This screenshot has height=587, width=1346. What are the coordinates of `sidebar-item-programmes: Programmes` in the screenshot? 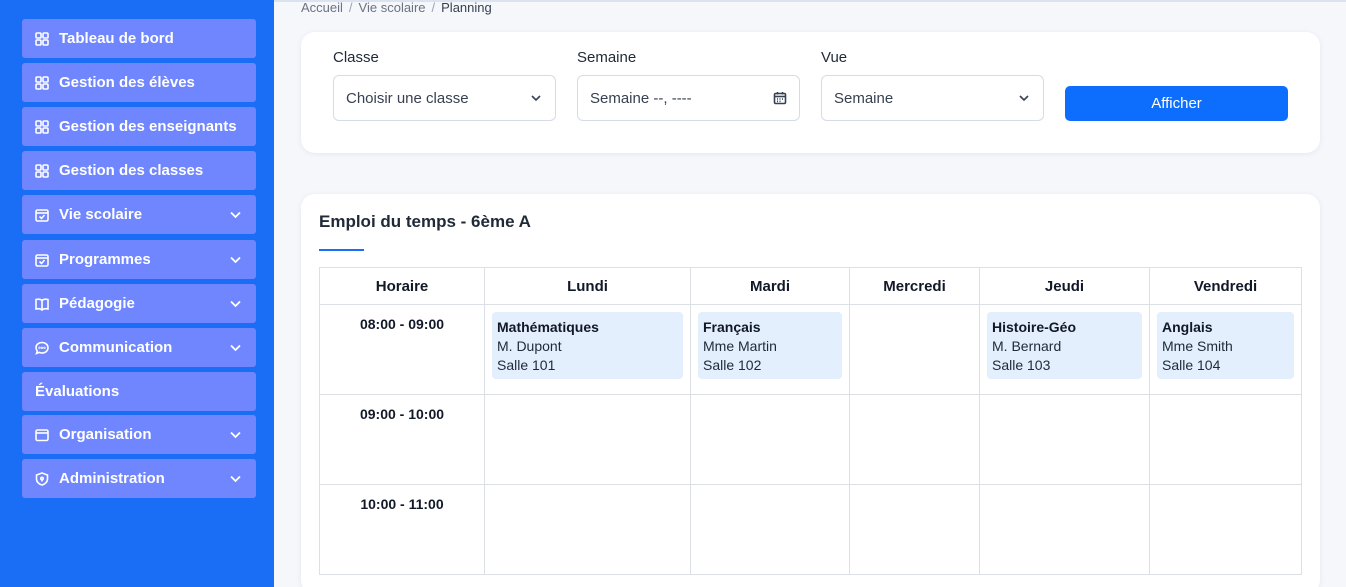 It's located at (139, 259).